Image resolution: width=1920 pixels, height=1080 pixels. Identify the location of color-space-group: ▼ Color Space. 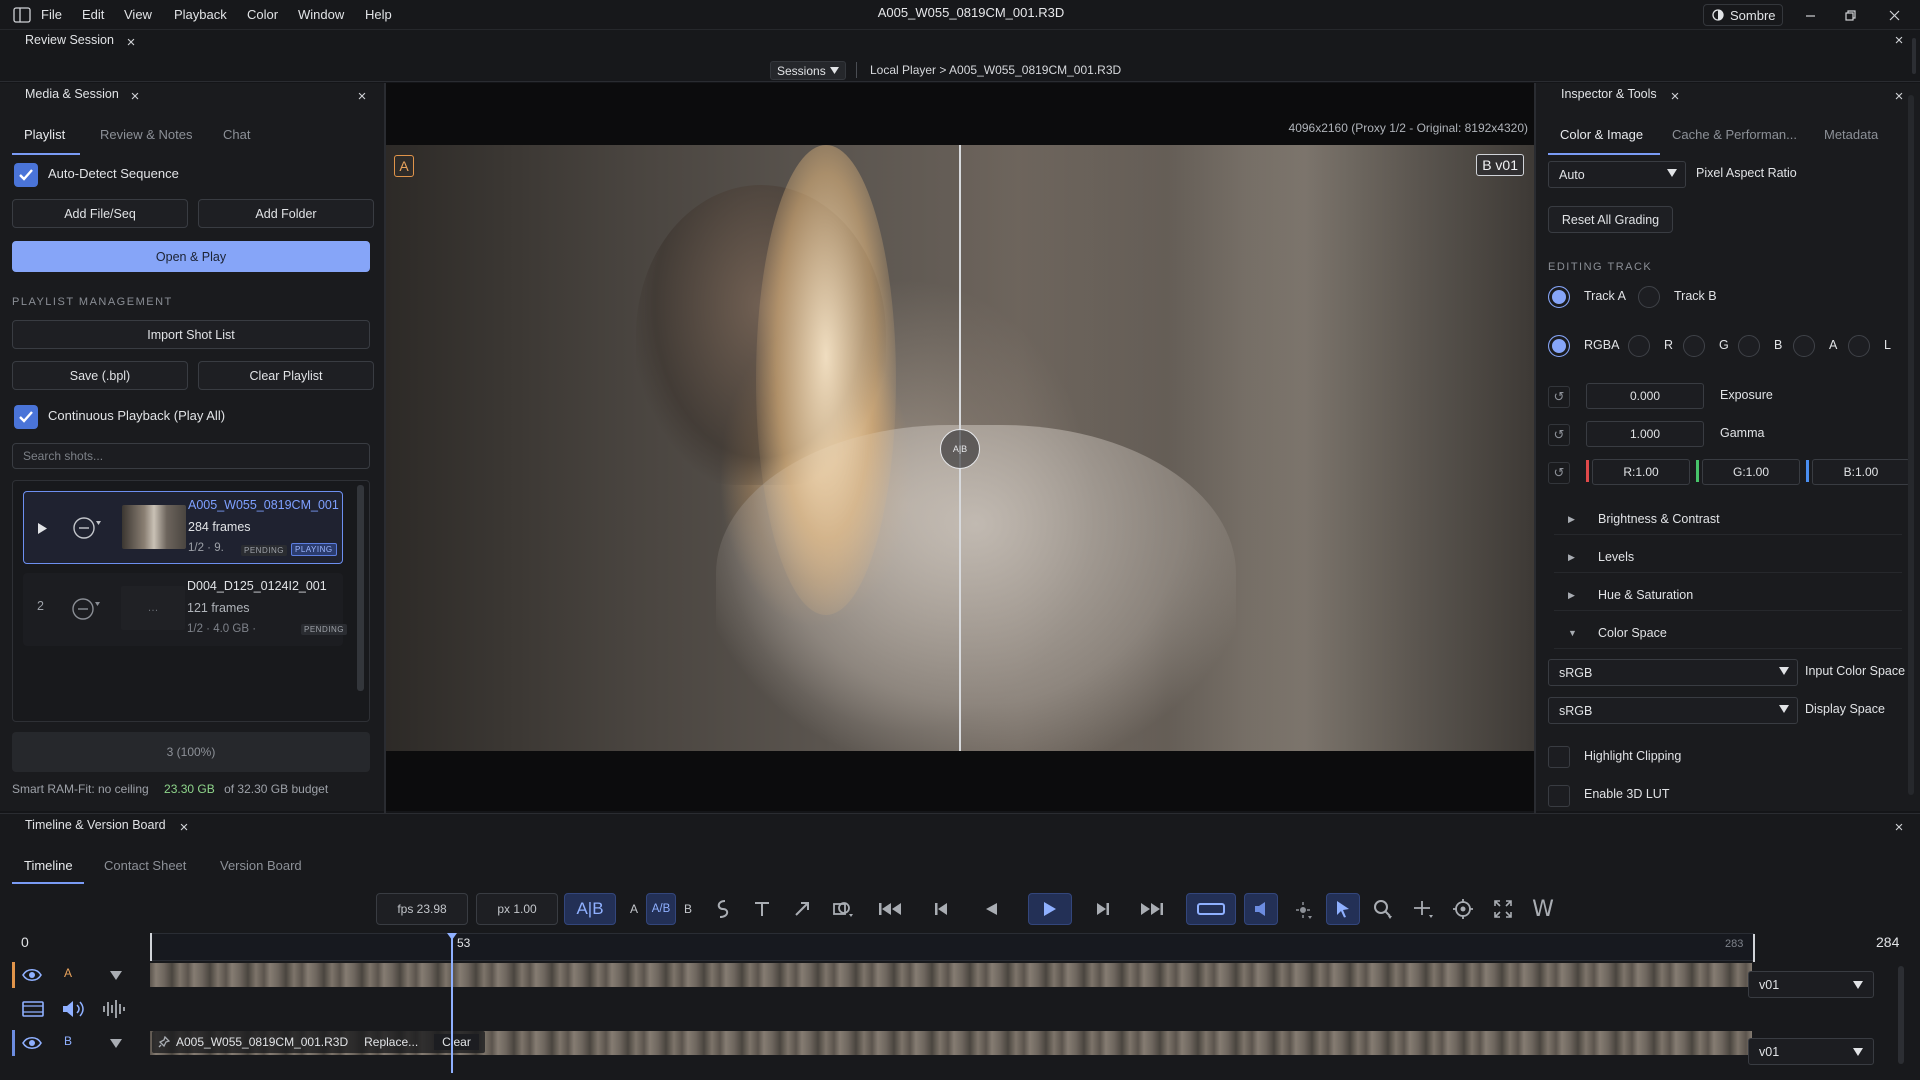
(1728, 633).